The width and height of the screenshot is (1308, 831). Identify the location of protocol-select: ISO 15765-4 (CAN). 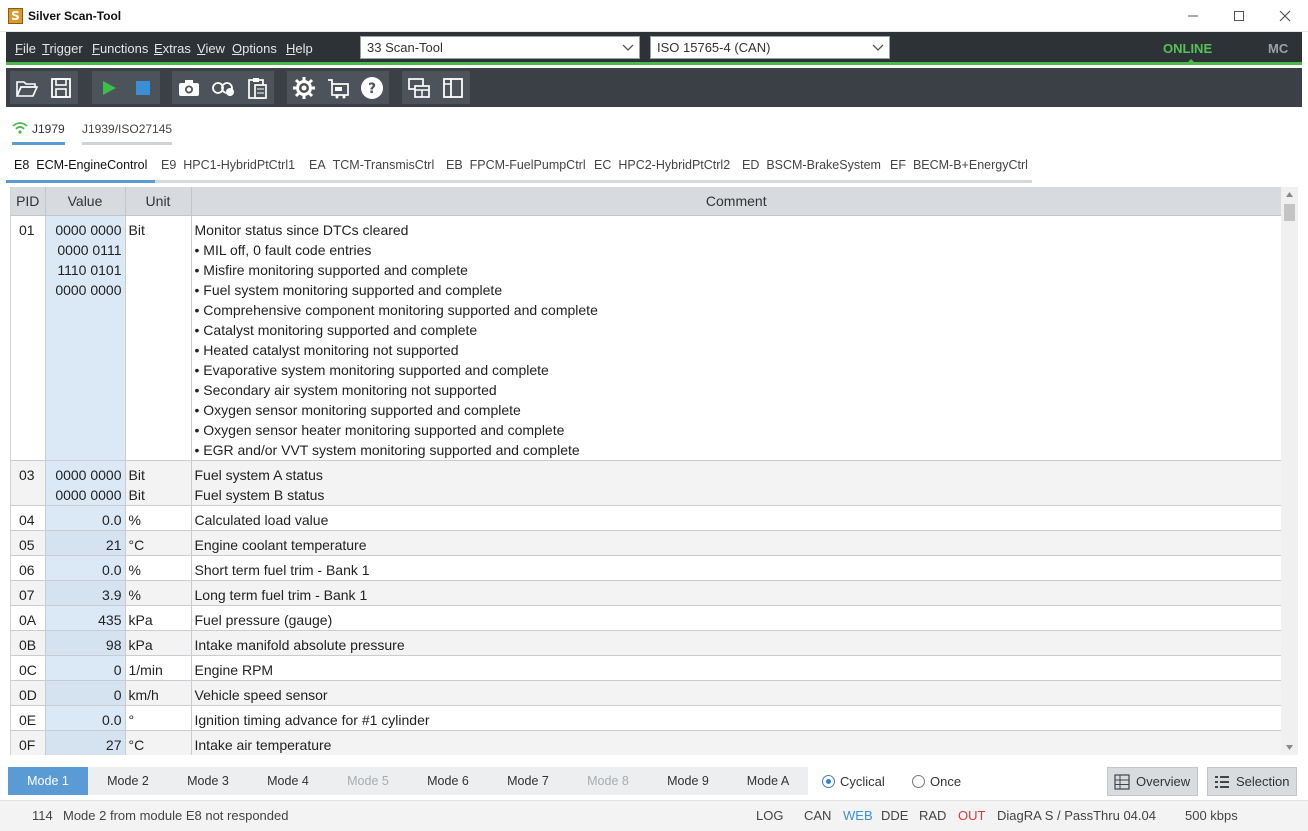
(770, 47).